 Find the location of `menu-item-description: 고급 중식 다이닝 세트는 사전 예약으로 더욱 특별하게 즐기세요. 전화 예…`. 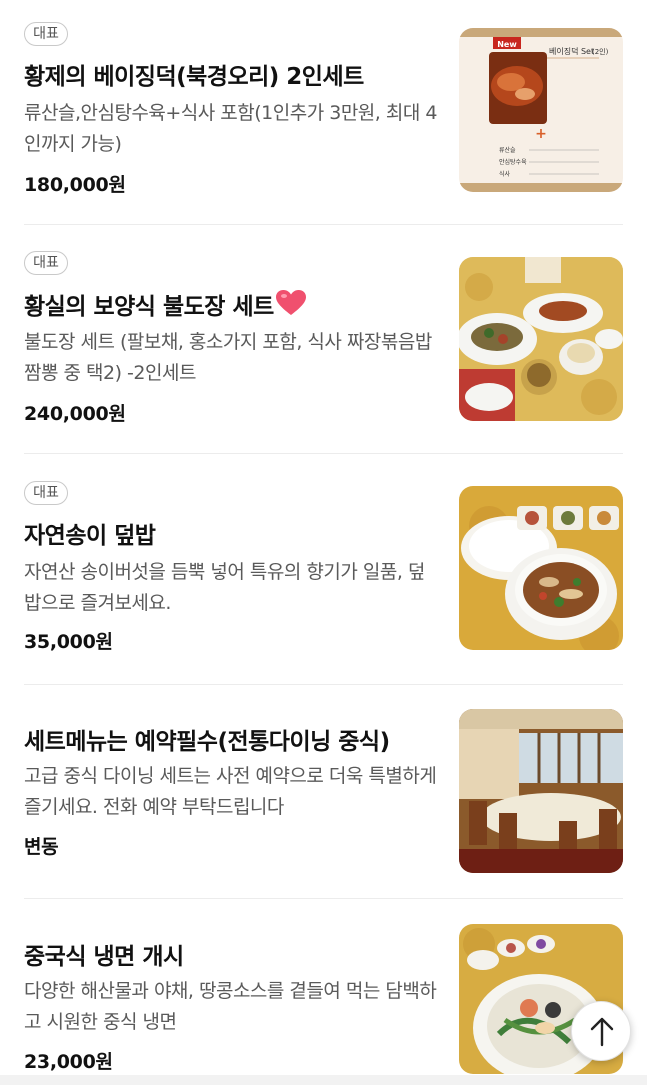

menu-item-description: 고급 중식 다이닝 세트는 사전 예약으로 더욱 특별하게 즐기세요. 전화 예… is located at coordinates (230, 791).